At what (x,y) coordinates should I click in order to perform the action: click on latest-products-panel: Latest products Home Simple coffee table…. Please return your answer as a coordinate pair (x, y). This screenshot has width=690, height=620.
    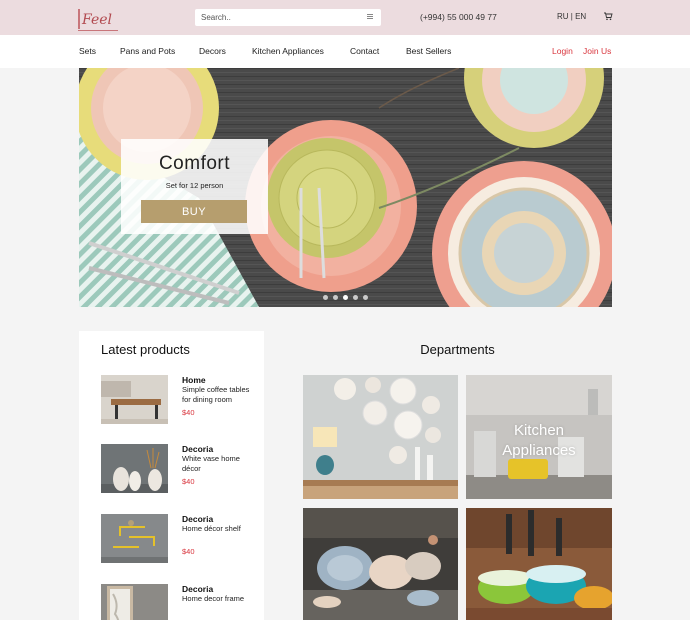
    Looking at the image, I should click on (171, 475).